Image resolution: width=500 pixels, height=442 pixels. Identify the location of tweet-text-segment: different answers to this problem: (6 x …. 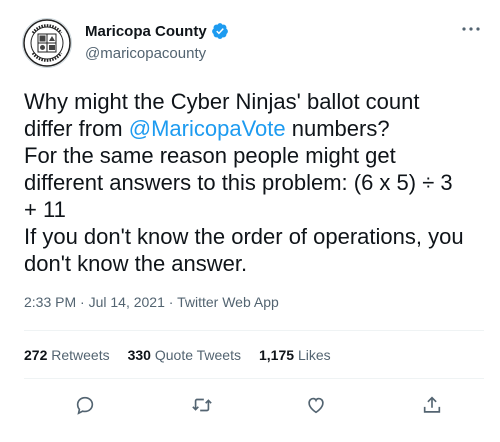
(238, 182).